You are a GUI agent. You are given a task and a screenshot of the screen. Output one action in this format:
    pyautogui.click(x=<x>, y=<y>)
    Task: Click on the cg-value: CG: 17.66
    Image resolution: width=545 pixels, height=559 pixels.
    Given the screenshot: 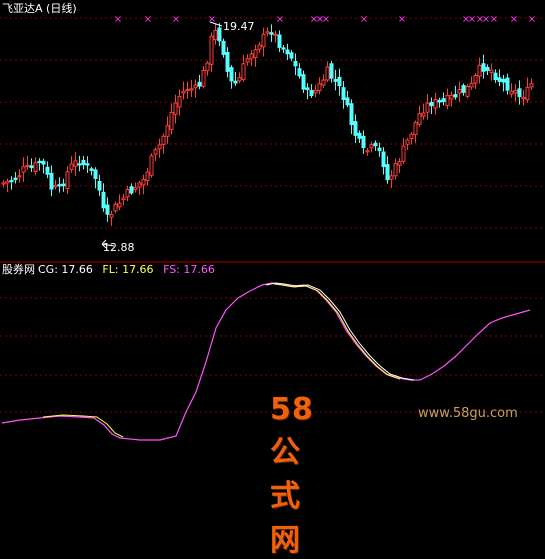 What is the action you would take?
    pyautogui.click(x=65, y=269)
    